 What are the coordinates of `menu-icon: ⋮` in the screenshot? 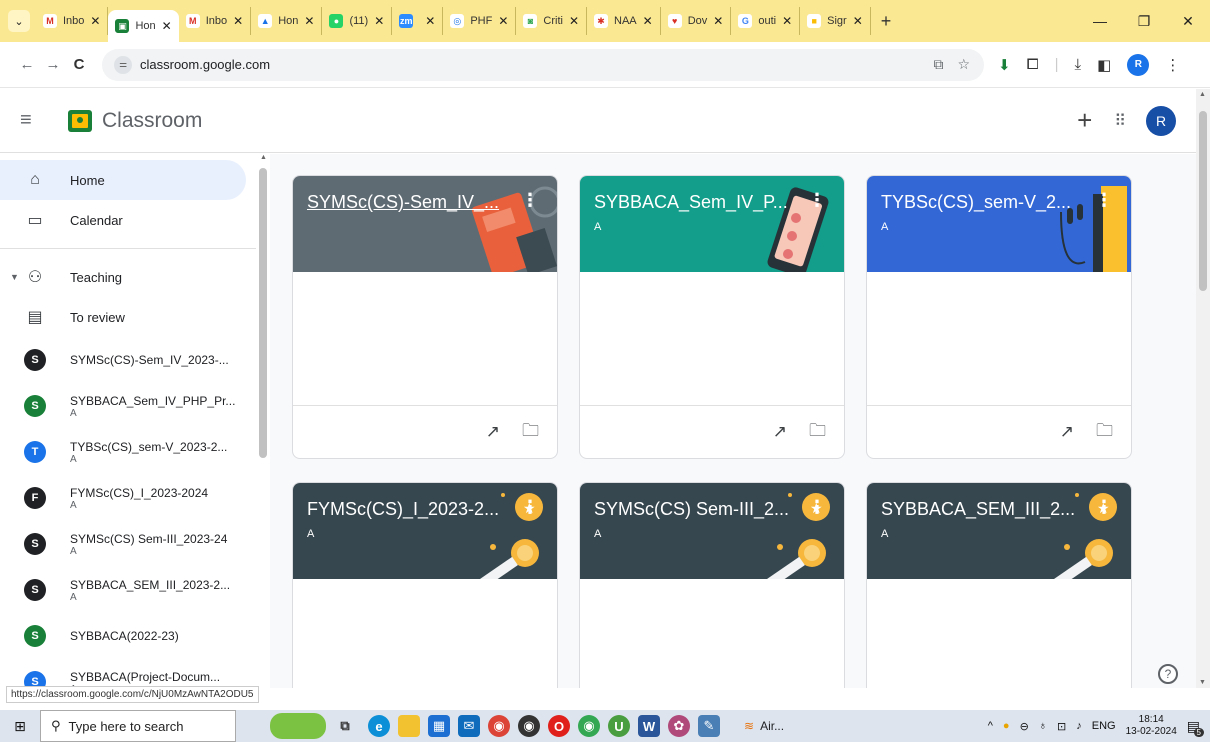 It's located at (1172, 65).